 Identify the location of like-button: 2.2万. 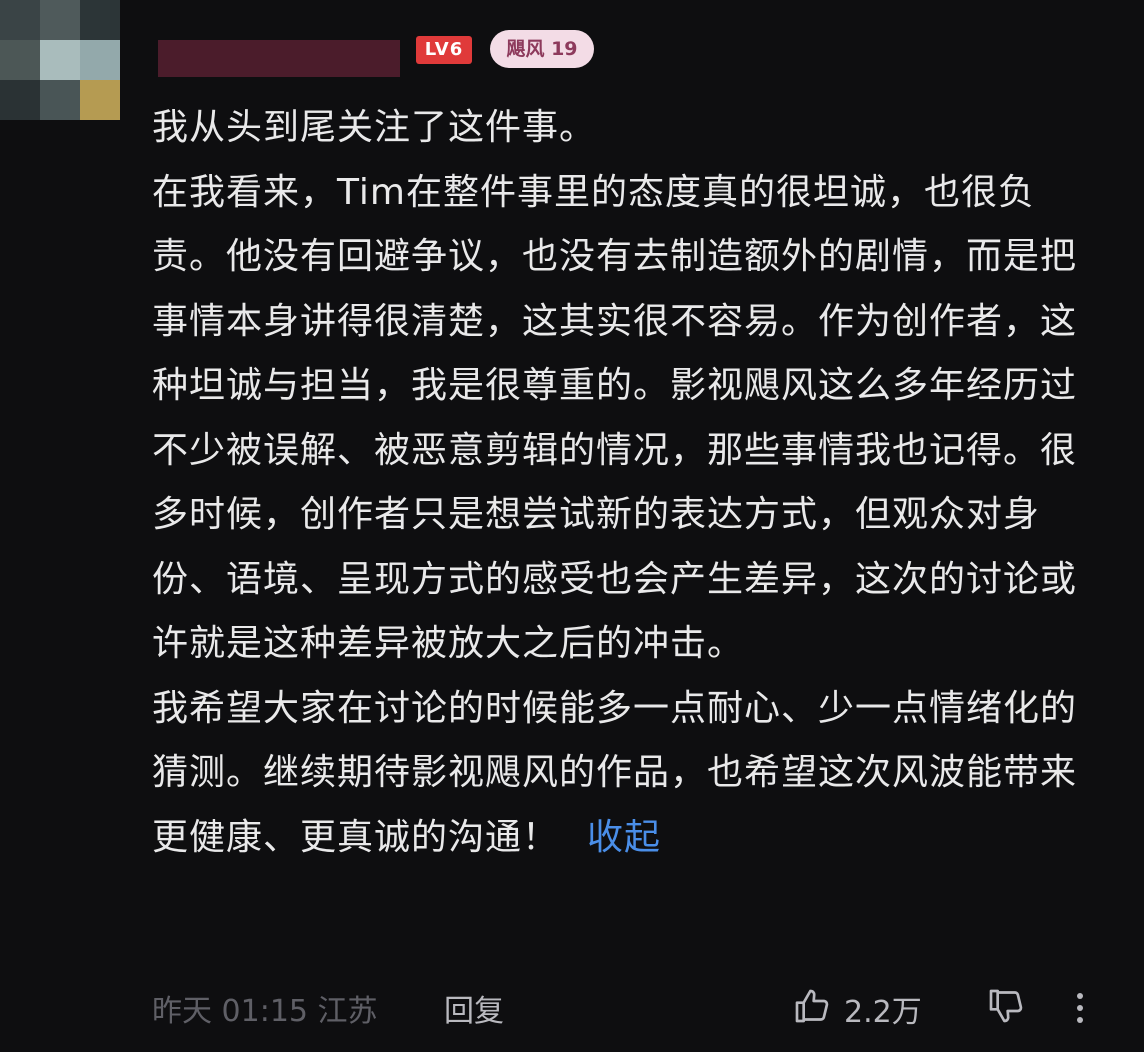
(857, 1012).